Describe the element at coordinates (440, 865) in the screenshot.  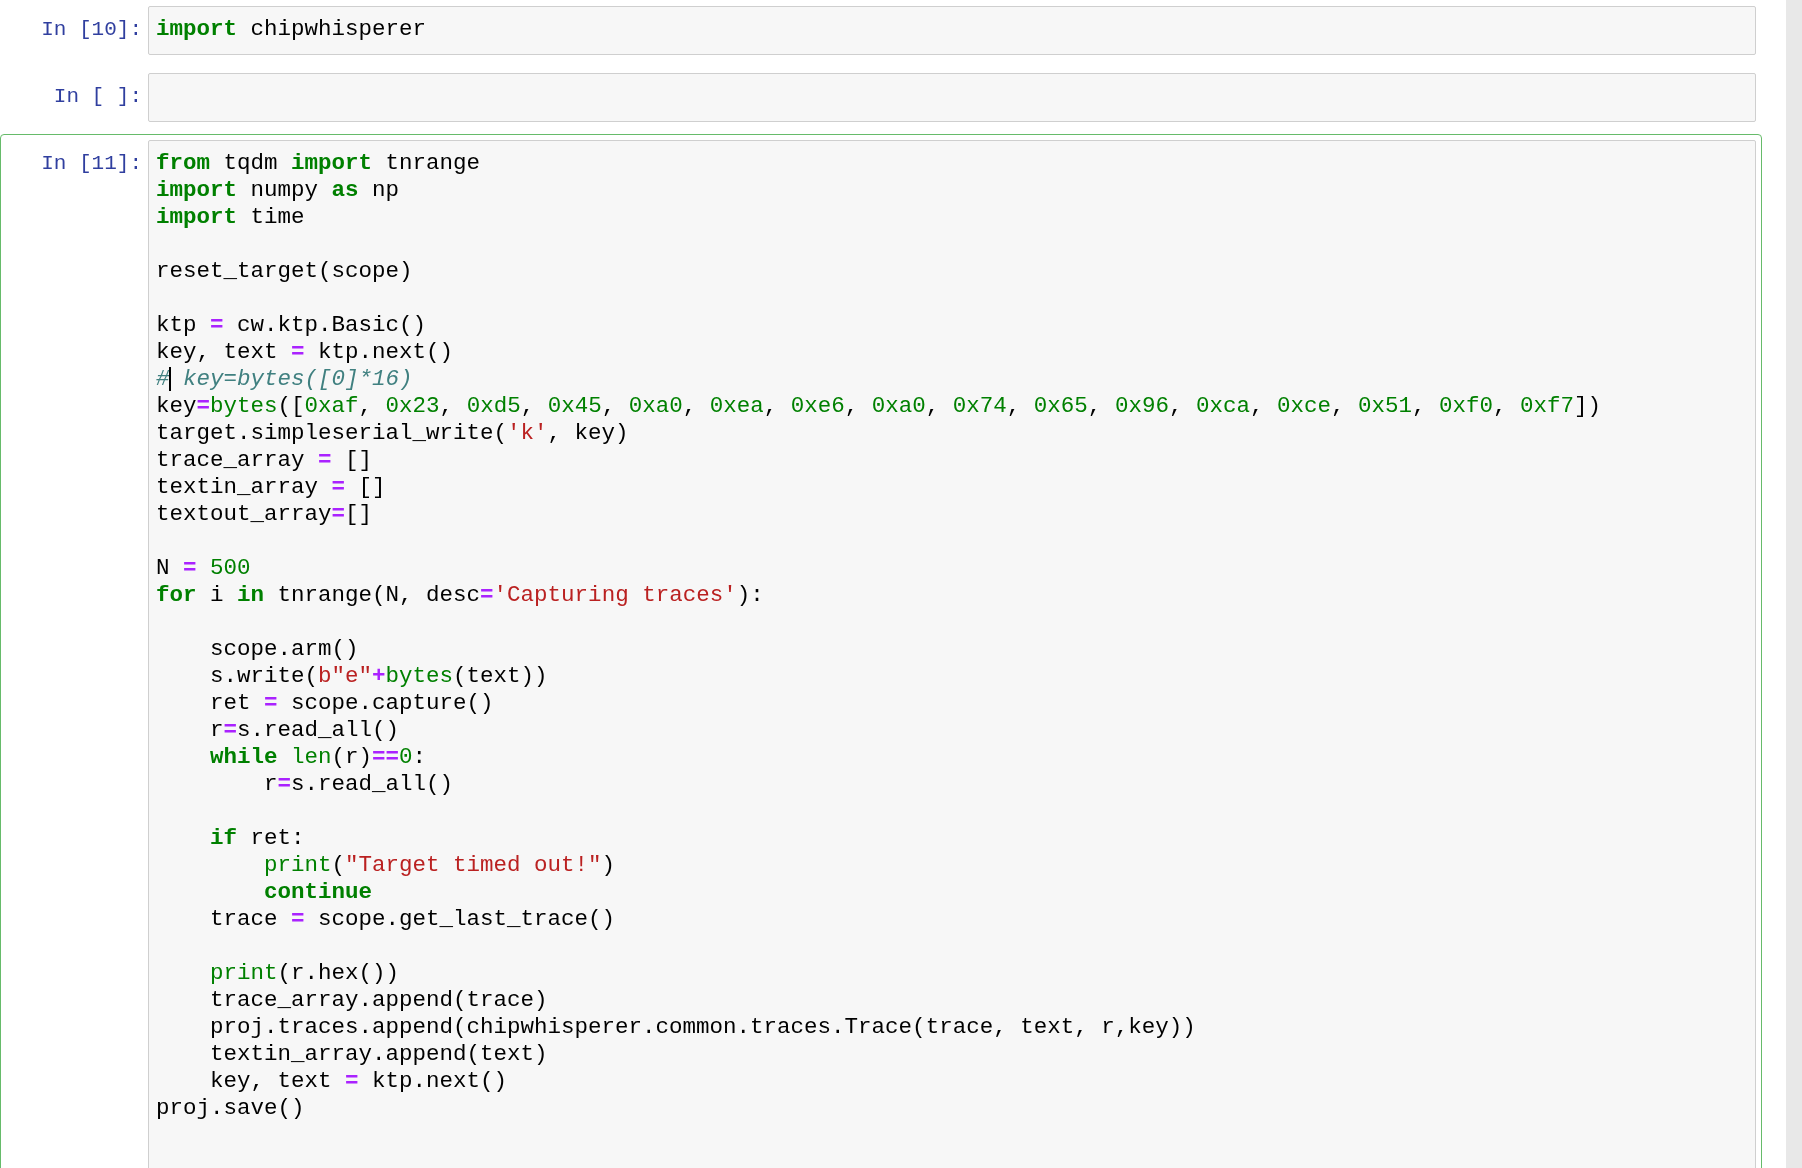
I see `code-line: print("Target timed out!")` at that location.